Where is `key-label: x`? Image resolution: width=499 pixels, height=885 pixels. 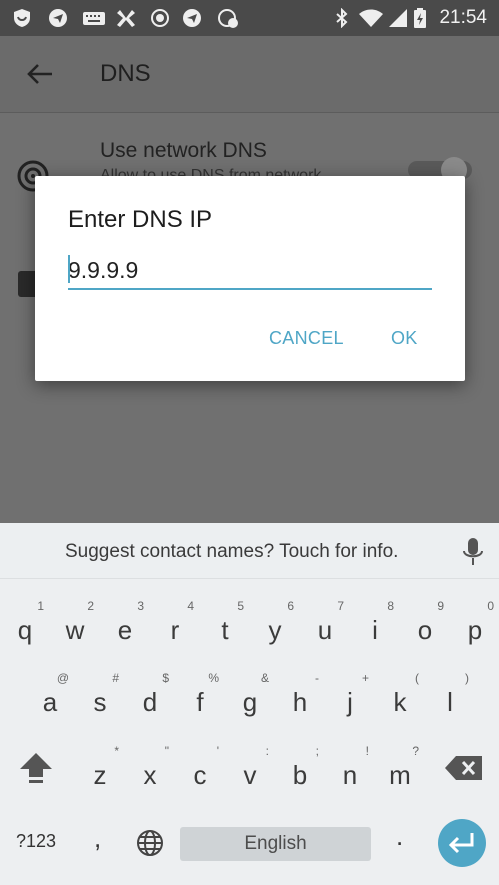
key-label: x is located at coordinates (150, 775).